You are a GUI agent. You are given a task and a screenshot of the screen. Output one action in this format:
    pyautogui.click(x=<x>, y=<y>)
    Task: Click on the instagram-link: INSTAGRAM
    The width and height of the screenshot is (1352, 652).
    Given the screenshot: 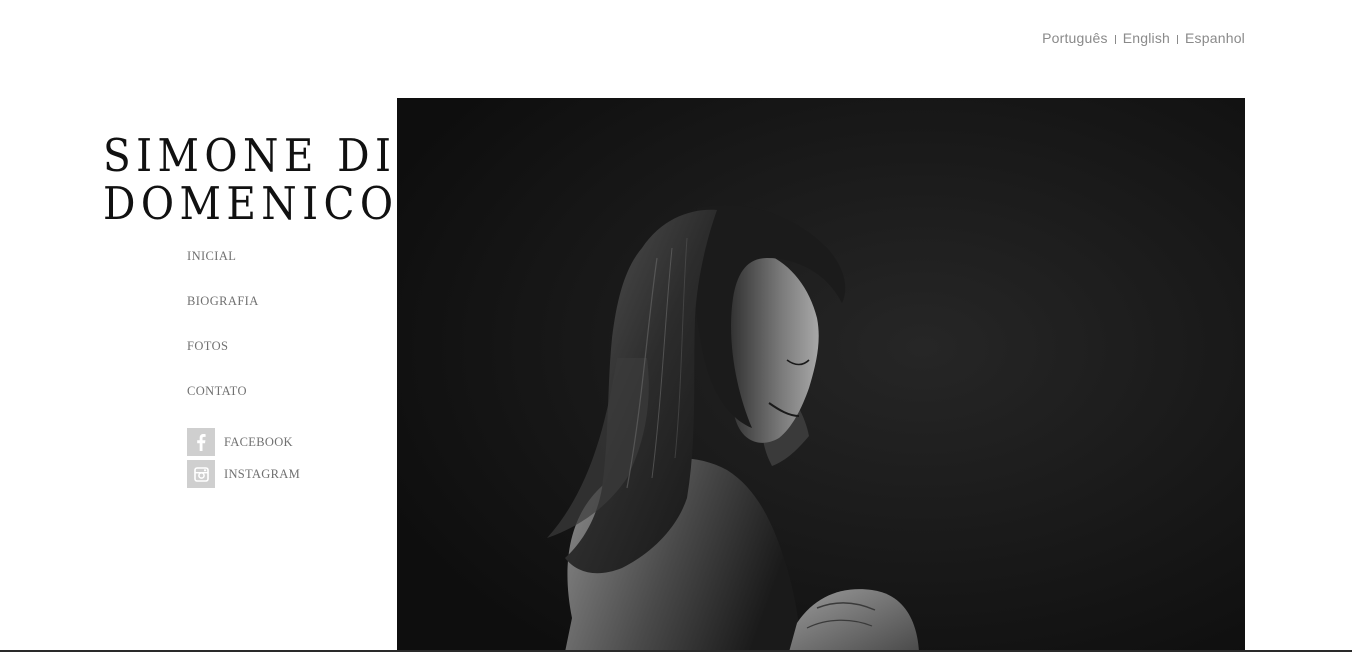 What is the action you would take?
    pyautogui.click(x=243, y=476)
    